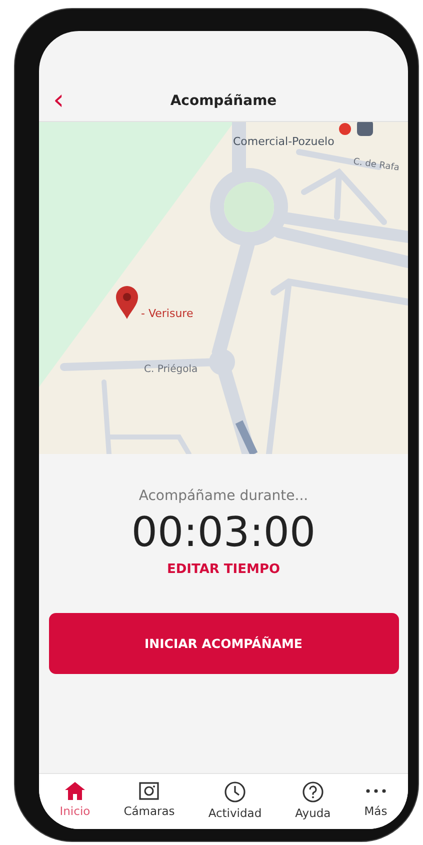 The image size is (423, 845). Describe the element at coordinates (313, 792) in the screenshot. I see `help-icon` at that location.